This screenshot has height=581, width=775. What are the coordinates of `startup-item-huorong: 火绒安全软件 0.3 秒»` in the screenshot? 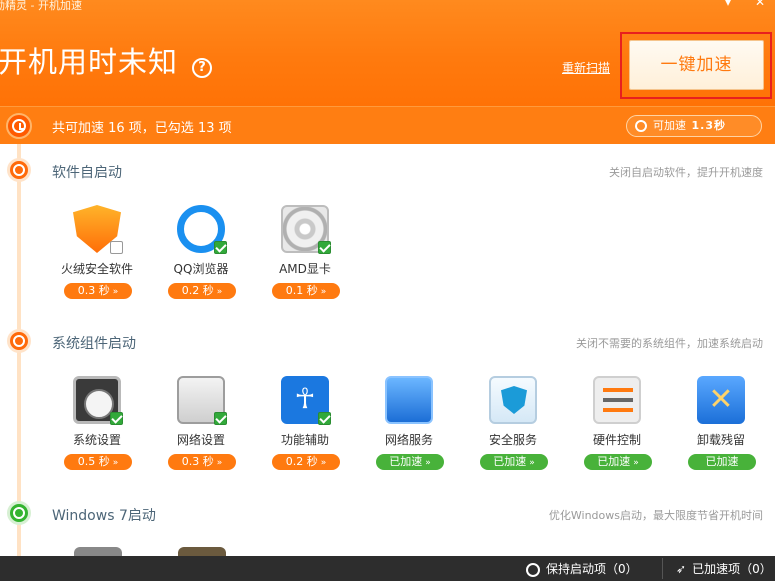 It's located at (97, 258).